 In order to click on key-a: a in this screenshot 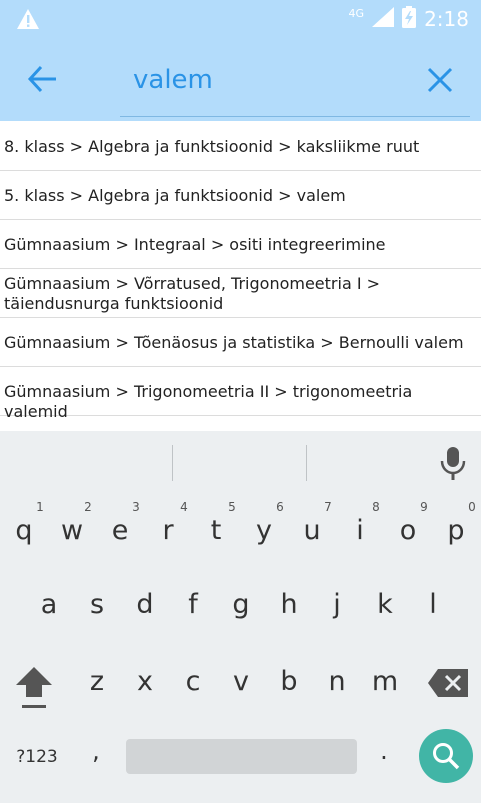, I will do `click(49, 605)`.